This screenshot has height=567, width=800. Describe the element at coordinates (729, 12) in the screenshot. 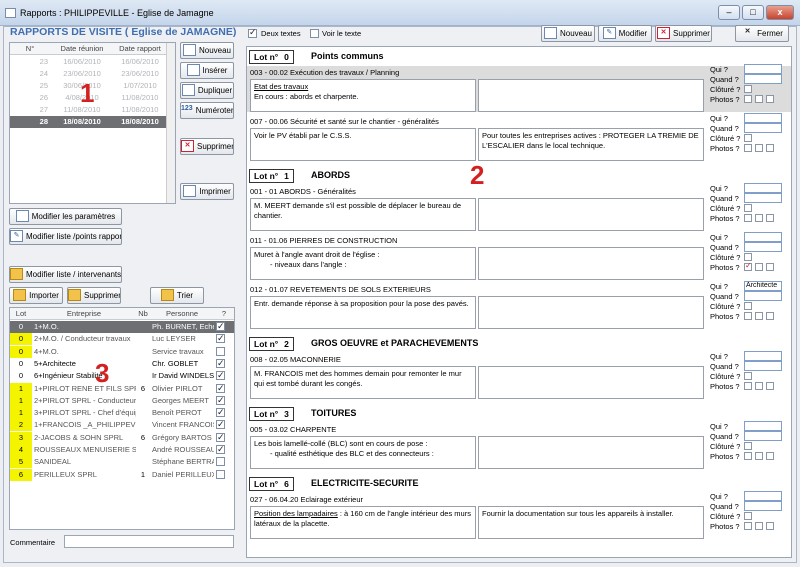

I see `minimize-button: –` at that location.